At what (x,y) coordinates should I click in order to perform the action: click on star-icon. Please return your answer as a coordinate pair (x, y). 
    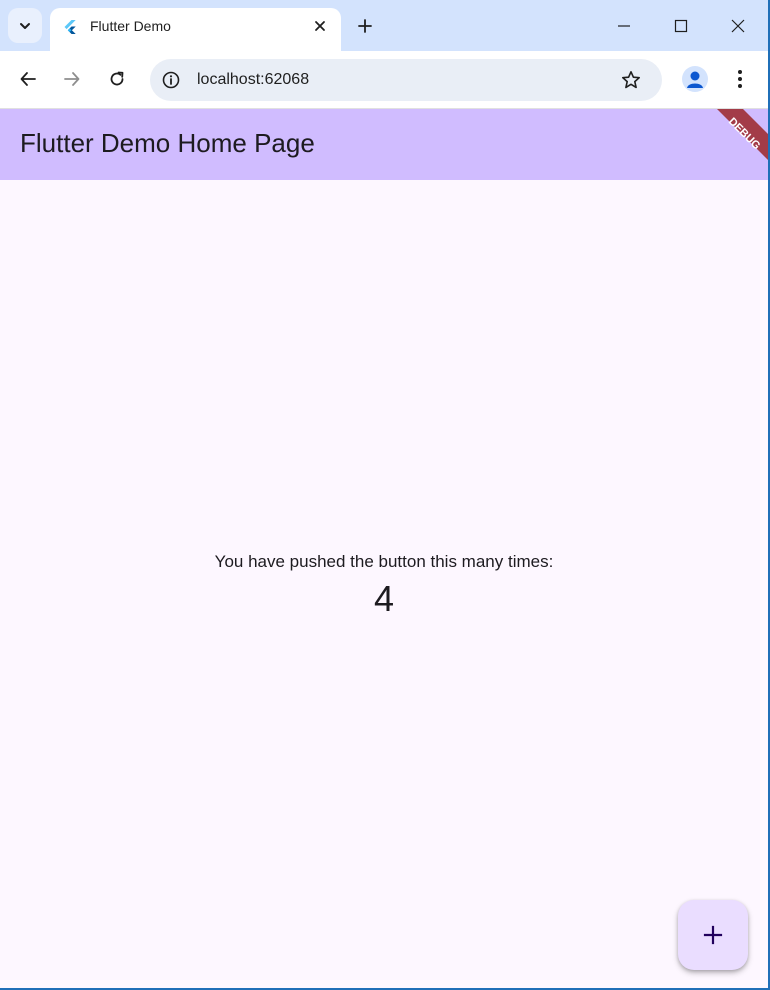
    Looking at the image, I should click on (631, 80).